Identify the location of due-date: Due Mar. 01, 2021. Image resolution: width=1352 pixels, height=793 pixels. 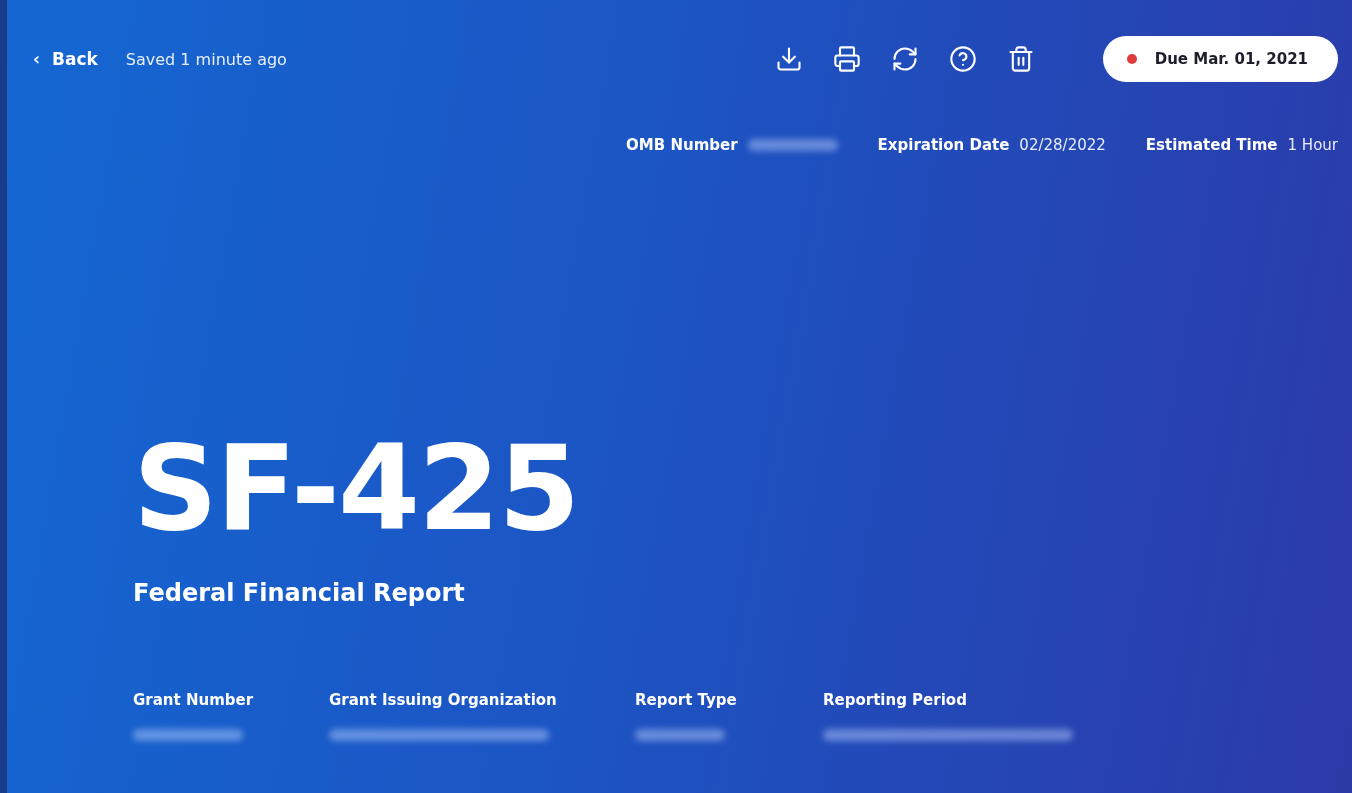
(1231, 59).